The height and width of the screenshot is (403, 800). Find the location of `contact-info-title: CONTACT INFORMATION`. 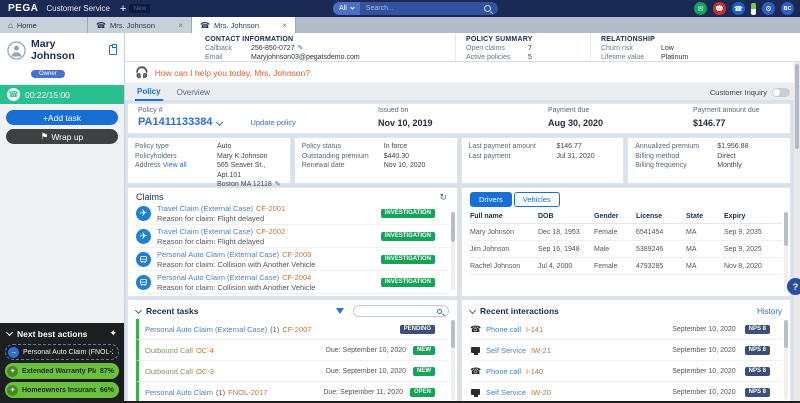

contact-info-title: CONTACT INFORMATION is located at coordinates (249, 39).